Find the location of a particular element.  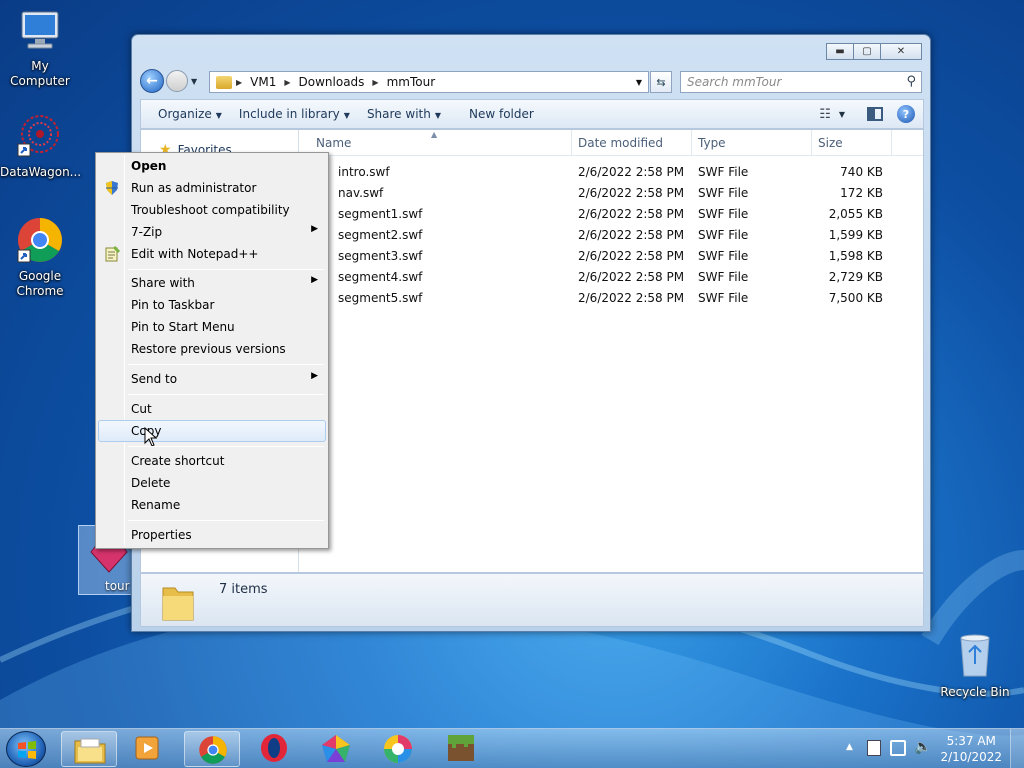

search-icon: ⚲ is located at coordinates (911, 81).